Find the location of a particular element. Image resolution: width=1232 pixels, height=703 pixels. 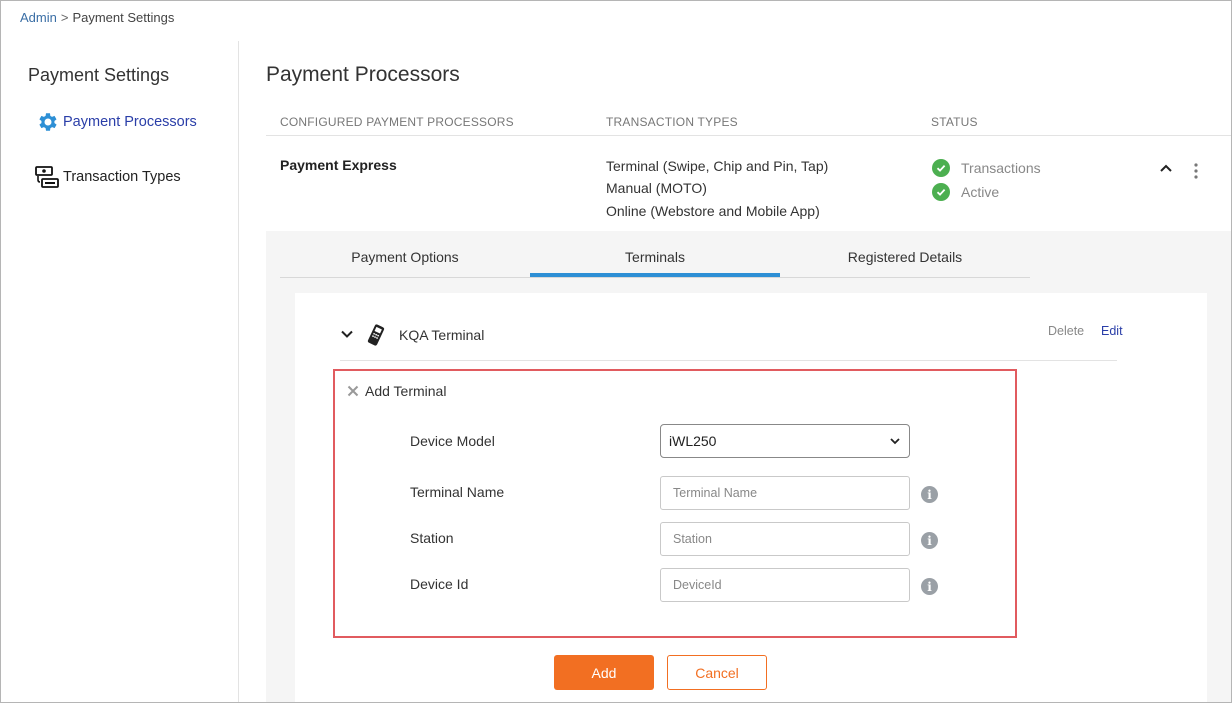

transaction-type-item: Terminal (Swipe, Chip and Pin, Tap) is located at coordinates (717, 166).